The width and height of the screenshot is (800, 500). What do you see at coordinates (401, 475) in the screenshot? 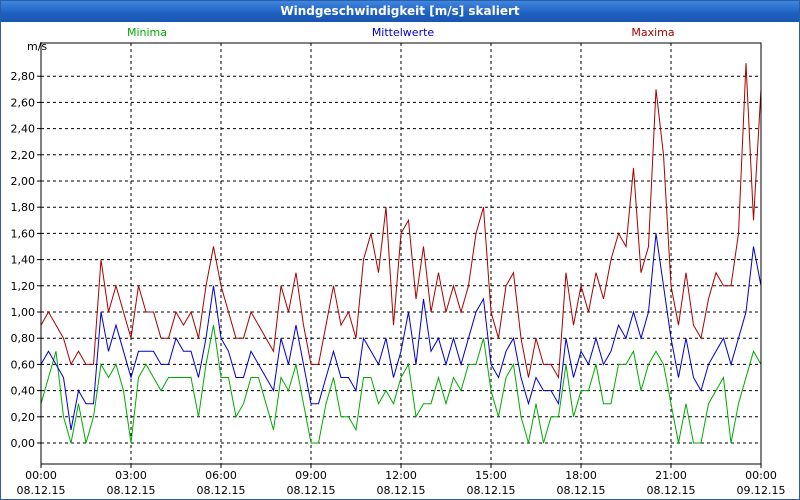
I see `x-tick-time: 12:00` at bounding box center [401, 475].